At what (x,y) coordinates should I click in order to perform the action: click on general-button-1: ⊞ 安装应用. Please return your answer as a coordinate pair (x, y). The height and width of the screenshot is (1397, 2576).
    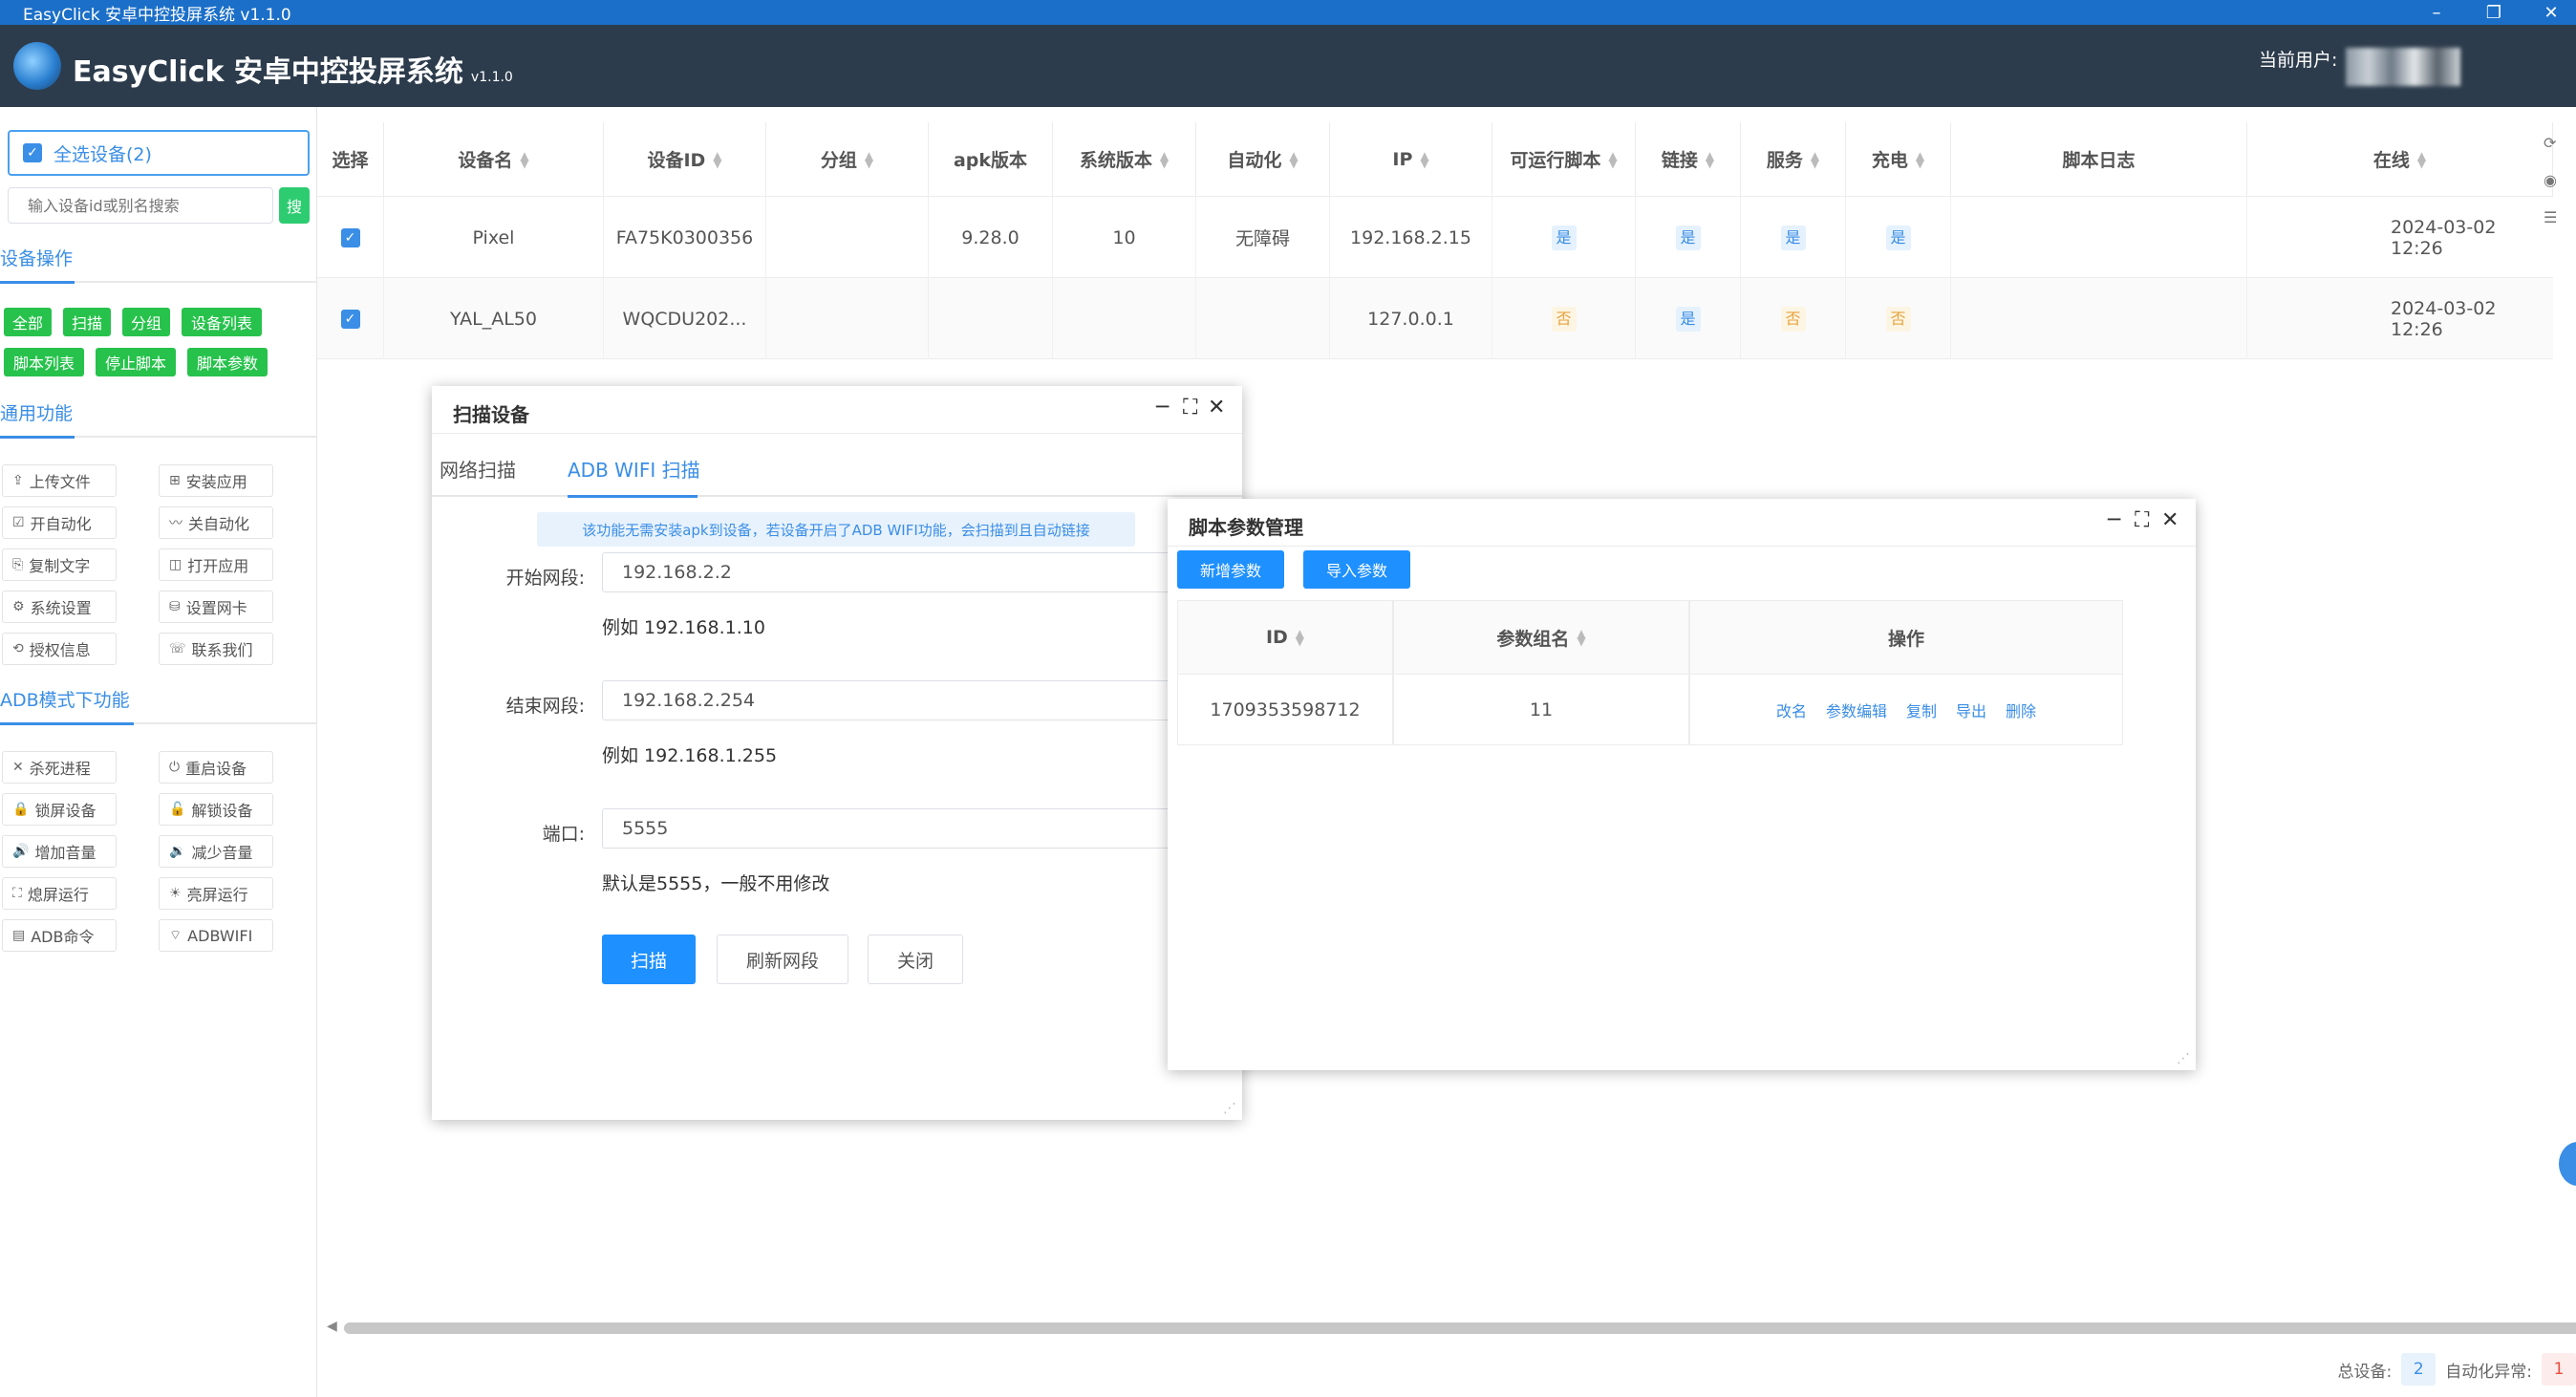
    Looking at the image, I should click on (216, 480).